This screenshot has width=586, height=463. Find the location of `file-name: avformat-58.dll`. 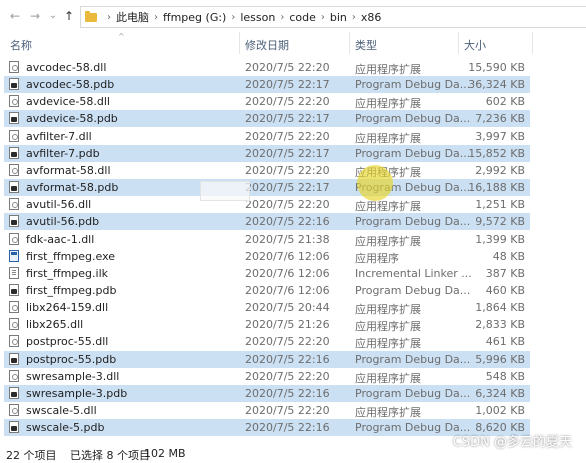

file-name: avformat-58.dll is located at coordinates (68, 170).